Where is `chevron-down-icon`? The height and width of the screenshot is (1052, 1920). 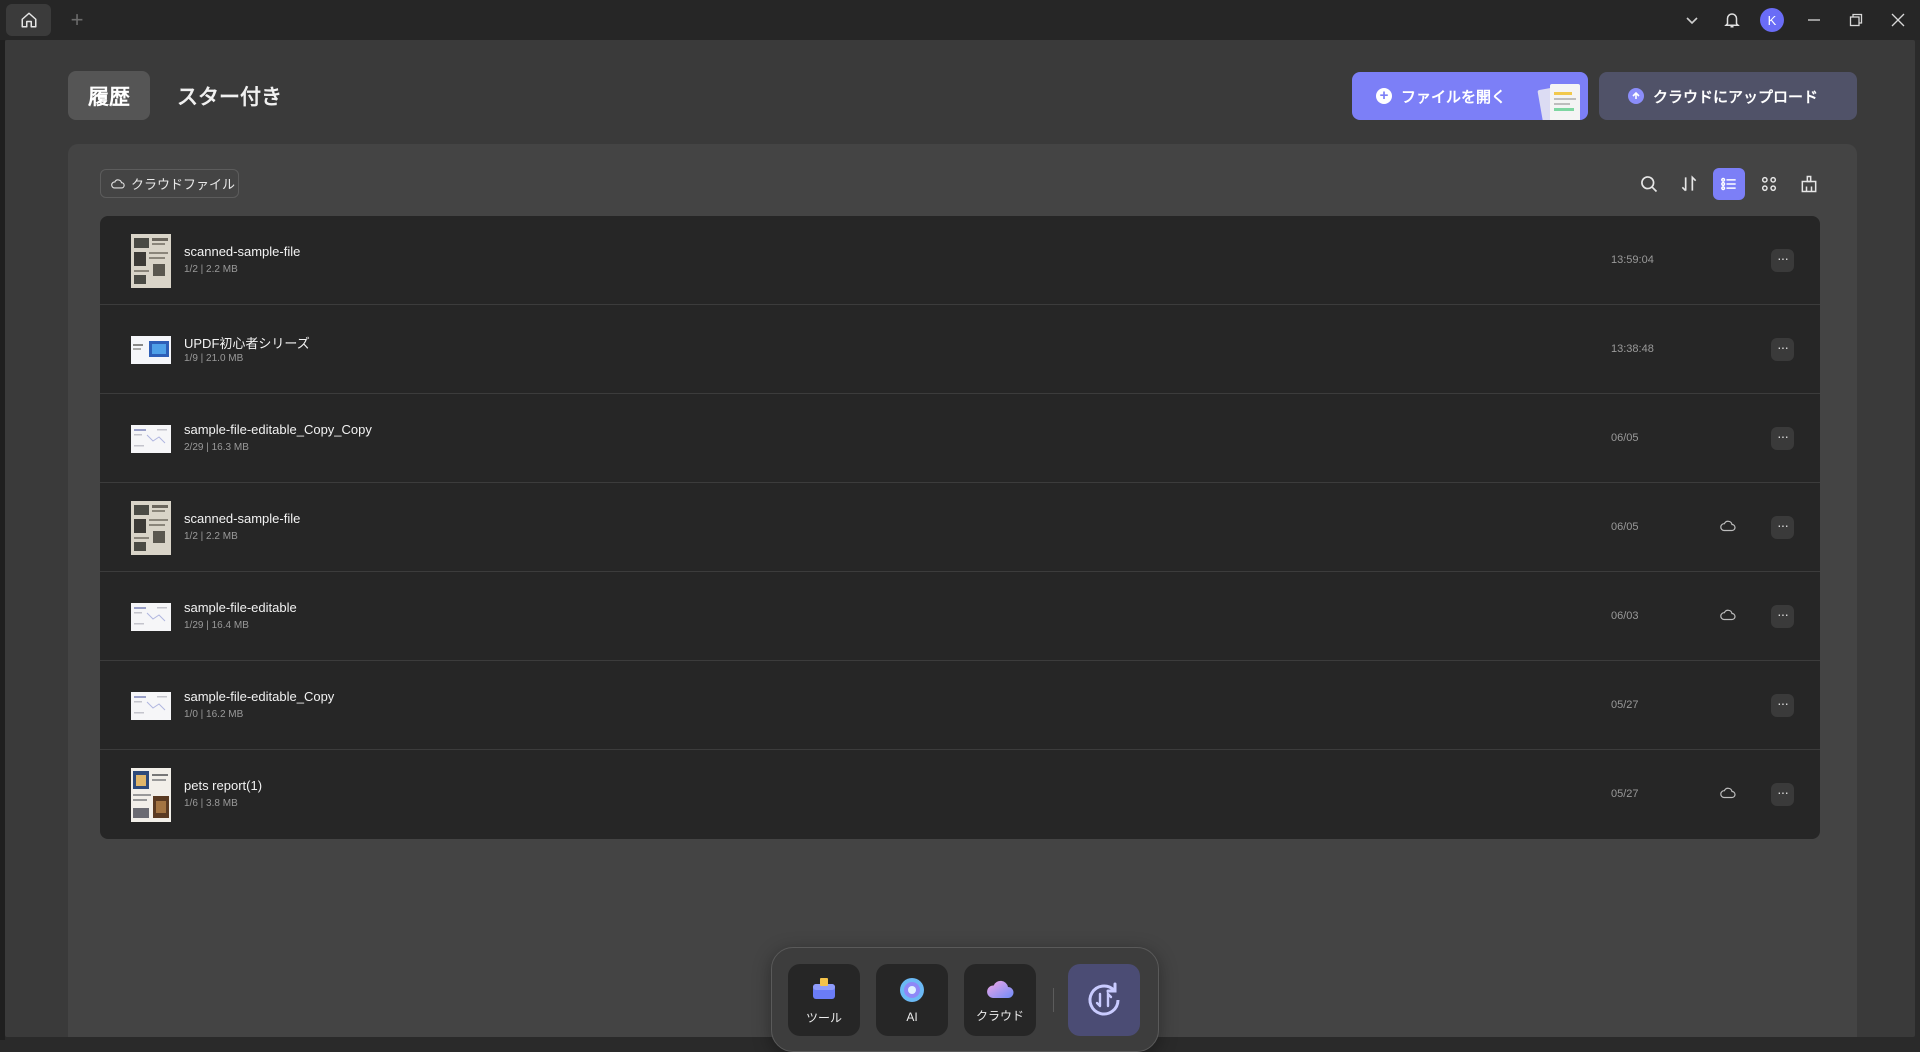 chevron-down-icon is located at coordinates (1692, 21).